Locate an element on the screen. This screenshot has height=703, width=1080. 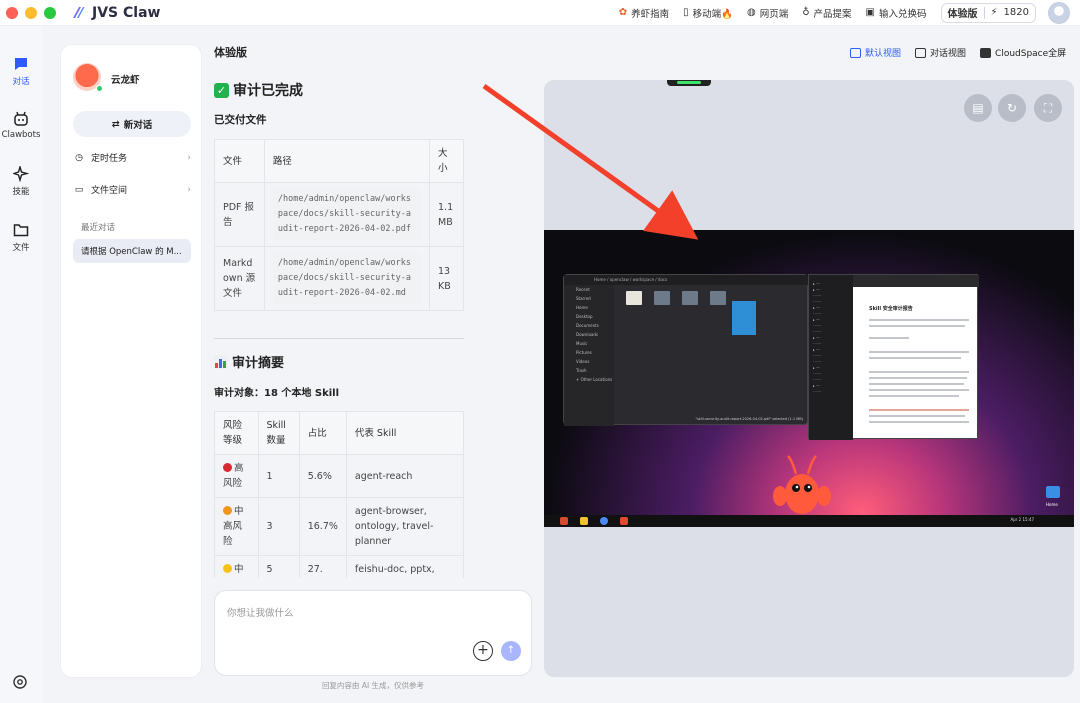
open-folder-button: ▤ is located at coordinates (978, 108).